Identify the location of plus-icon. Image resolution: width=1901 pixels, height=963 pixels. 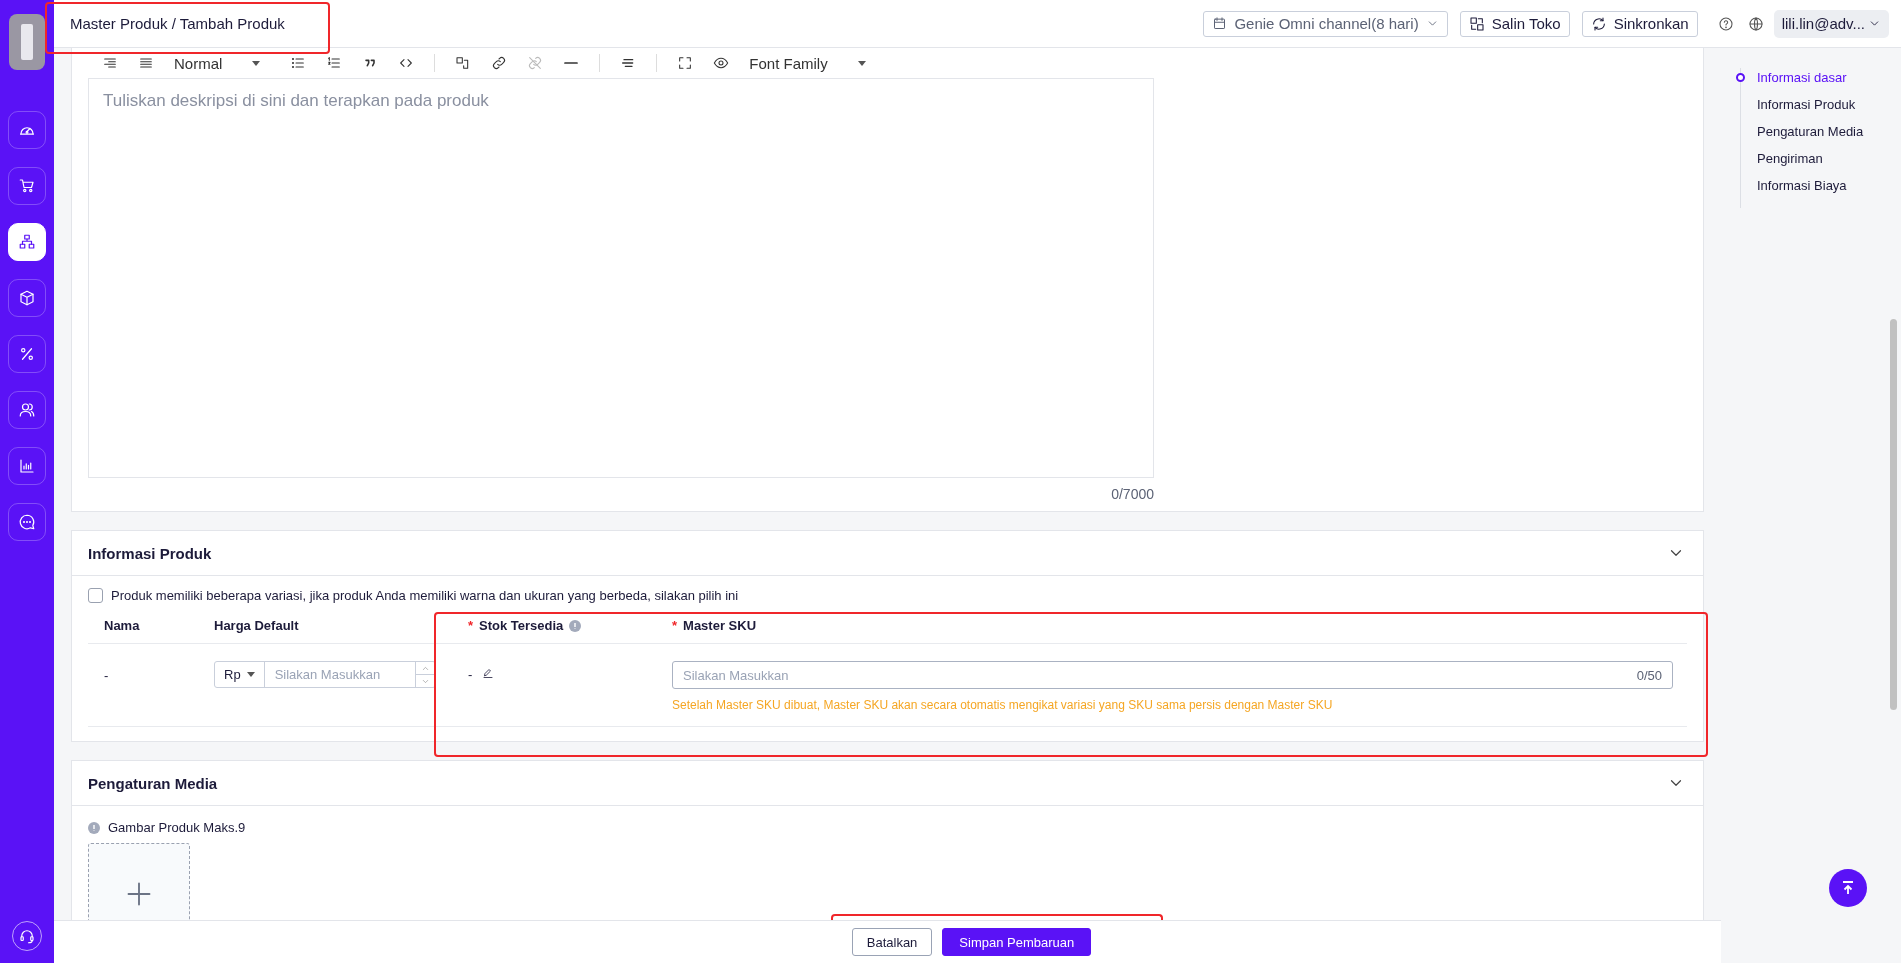
(139, 894).